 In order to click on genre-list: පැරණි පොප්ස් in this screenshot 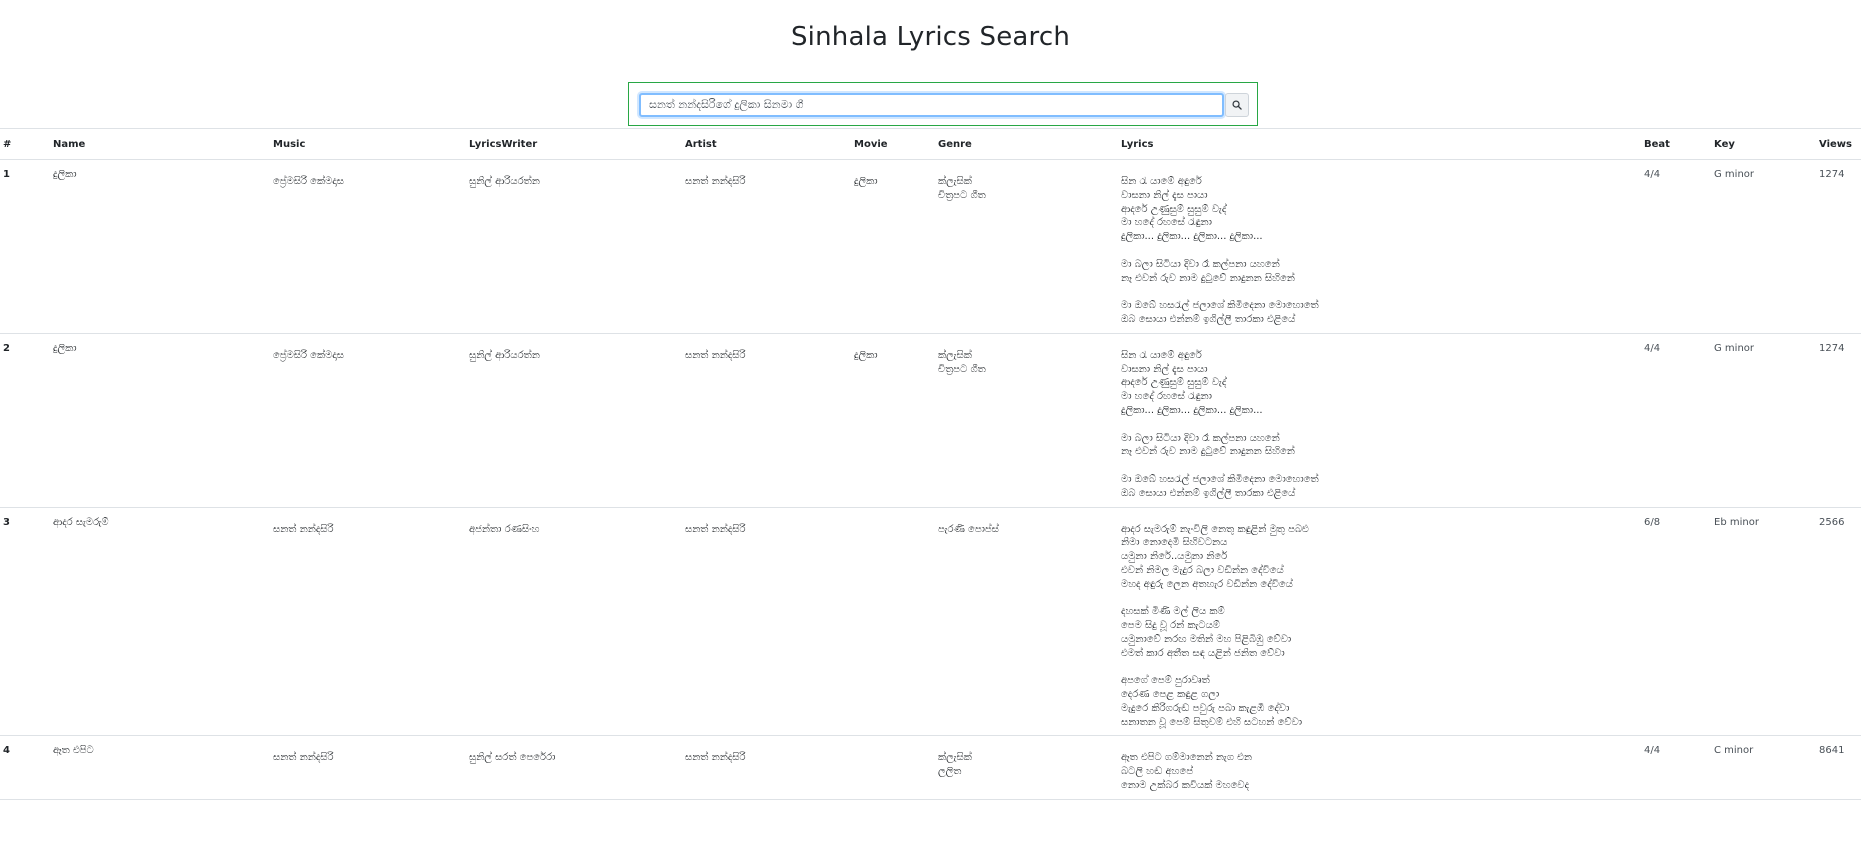, I will do `click(1028, 530)`.